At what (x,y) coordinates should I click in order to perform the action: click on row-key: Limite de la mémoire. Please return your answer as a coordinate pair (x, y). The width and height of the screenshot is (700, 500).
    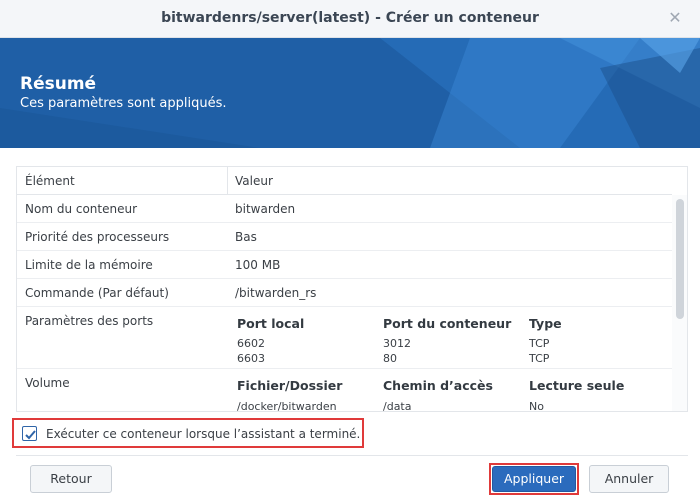
    Looking at the image, I should click on (89, 265).